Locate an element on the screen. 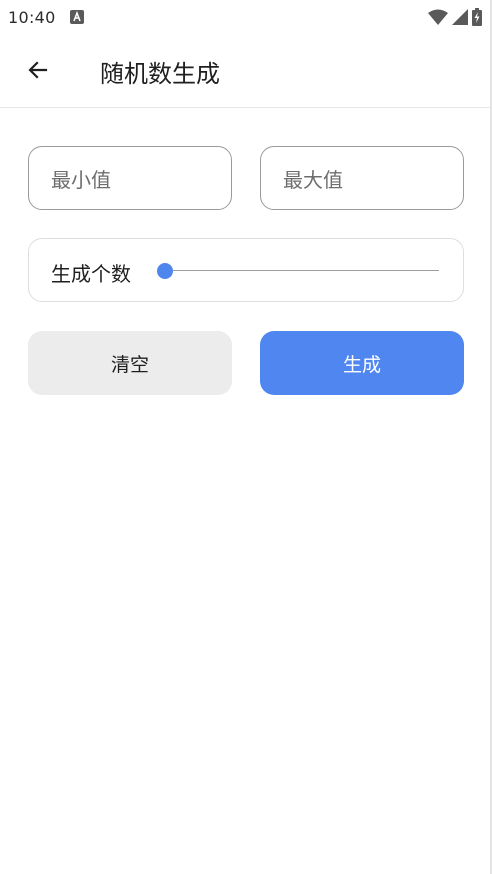 The height and width of the screenshot is (874, 492). clear-button-label: 清空 is located at coordinates (129, 364).